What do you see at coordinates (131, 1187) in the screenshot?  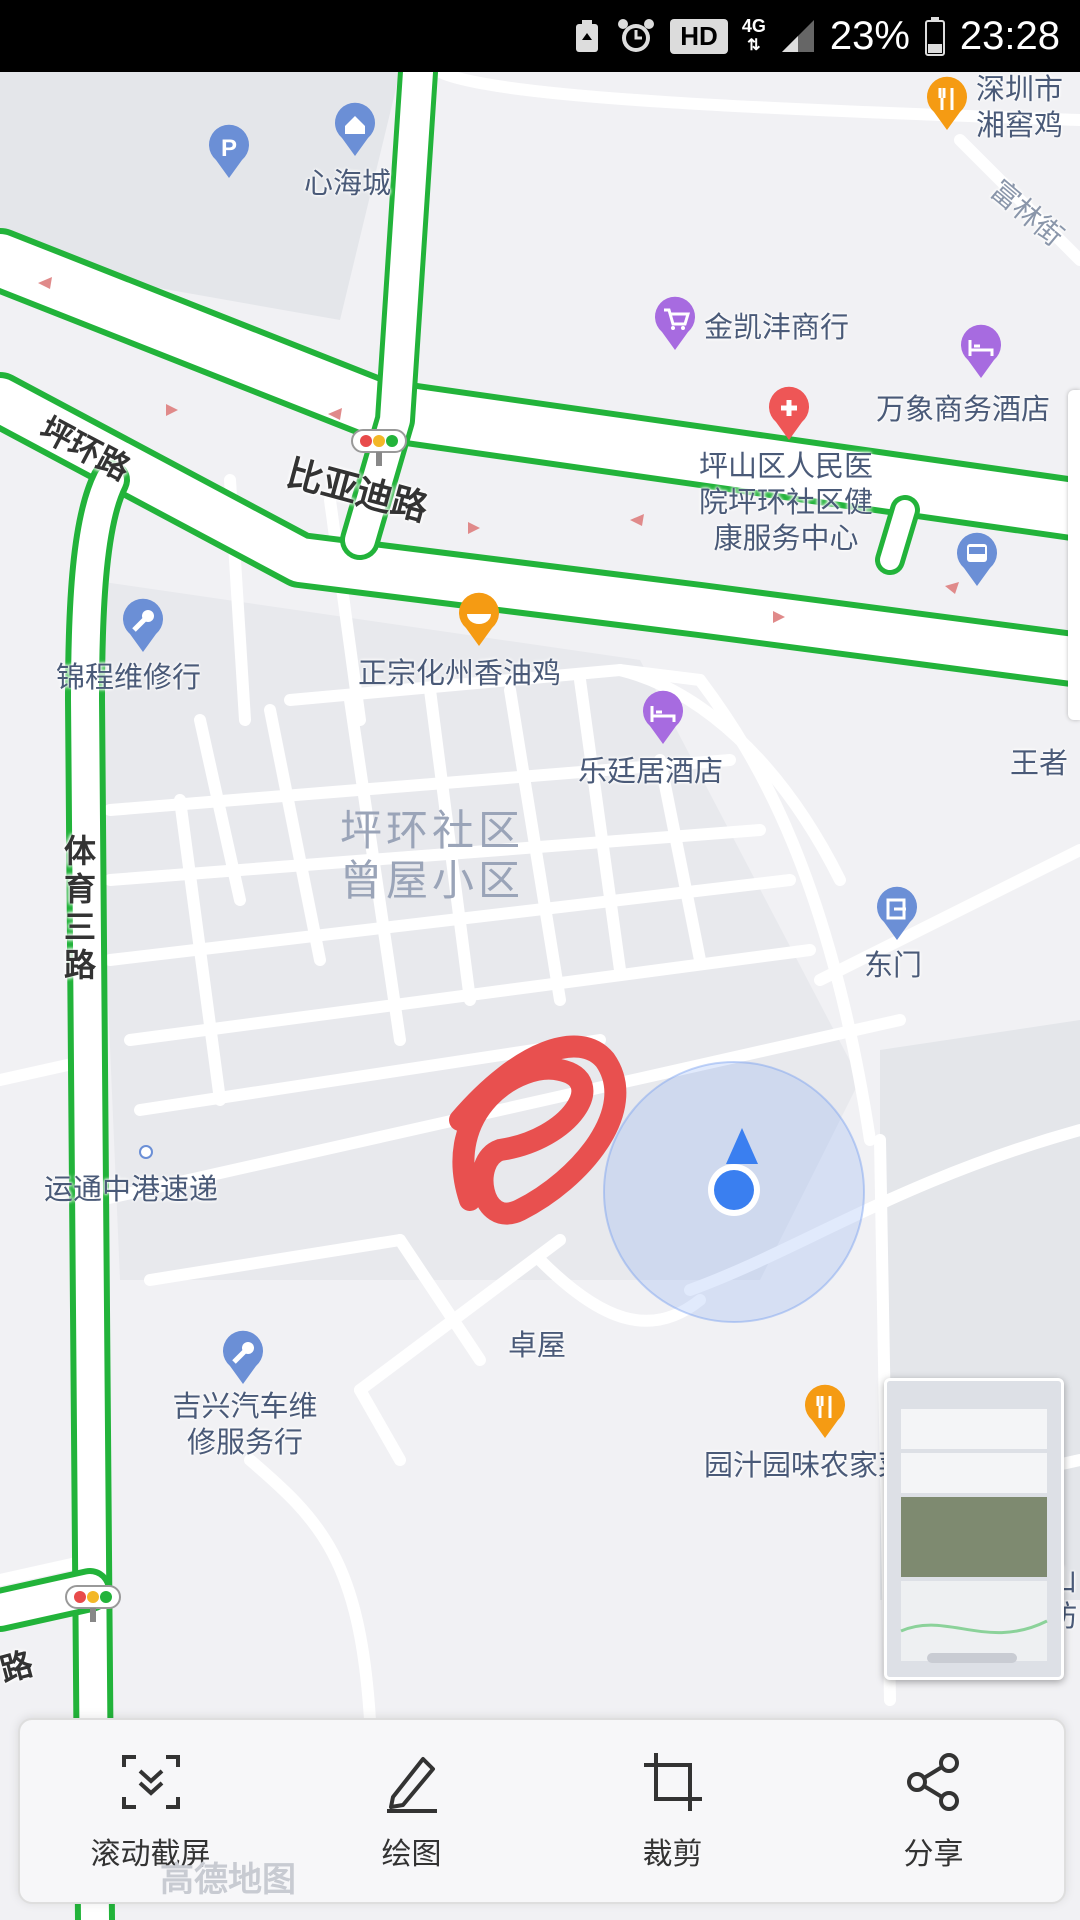 I see `poi-label-yuntong: 运通中港速递` at bounding box center [131, 1187].